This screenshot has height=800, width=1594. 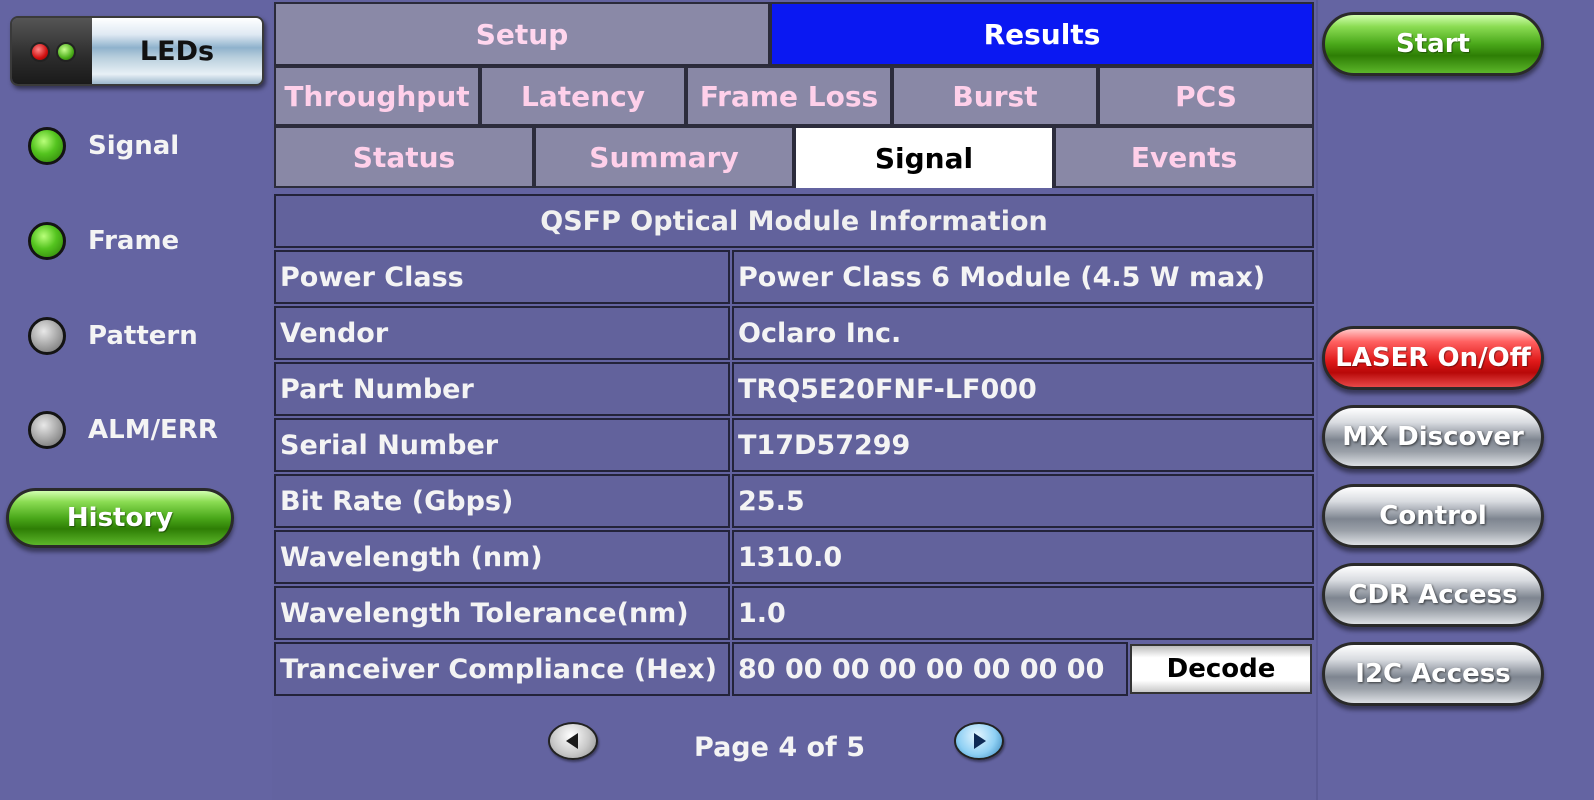 I want to click on row-label: Bit Rate (Gbps), so click(x=502, y=501).